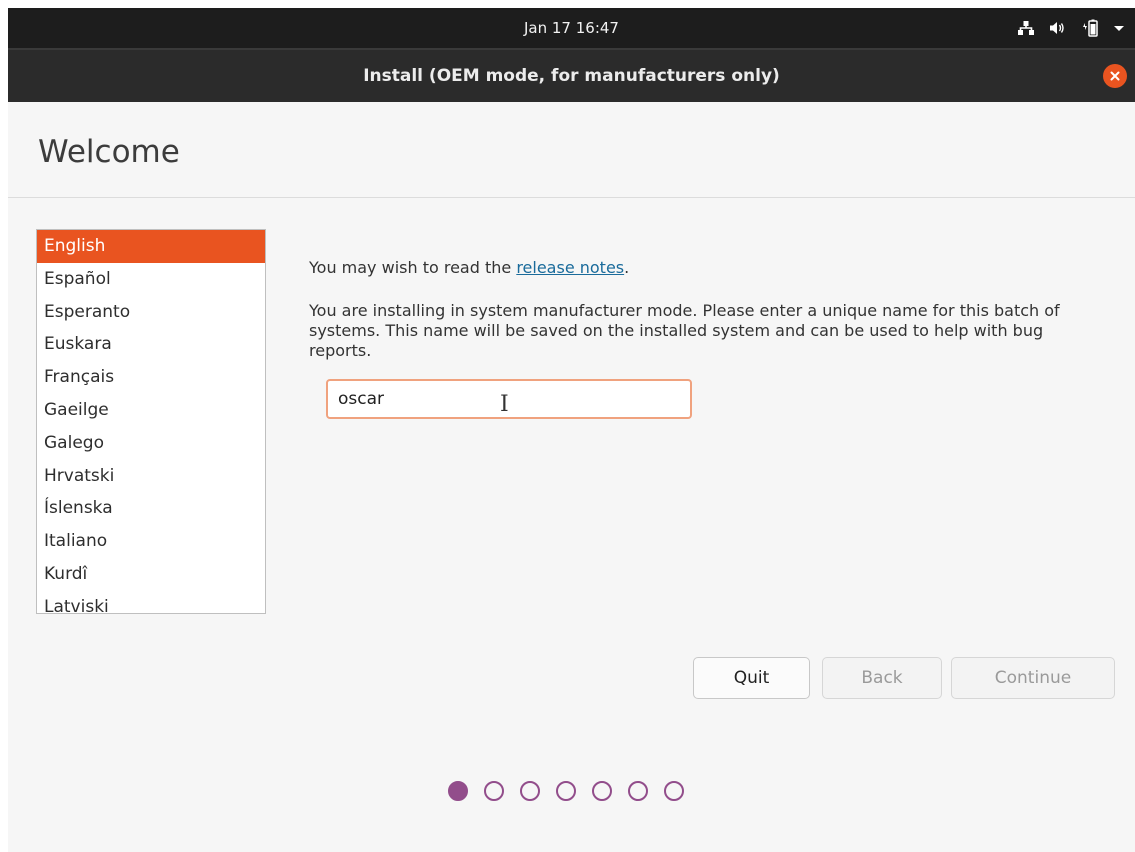 The height and width of the screenshot is (852, 1135). Describe the element at coordinates (882, 678) in the screenshot. I see `back-button: Back` at that location.